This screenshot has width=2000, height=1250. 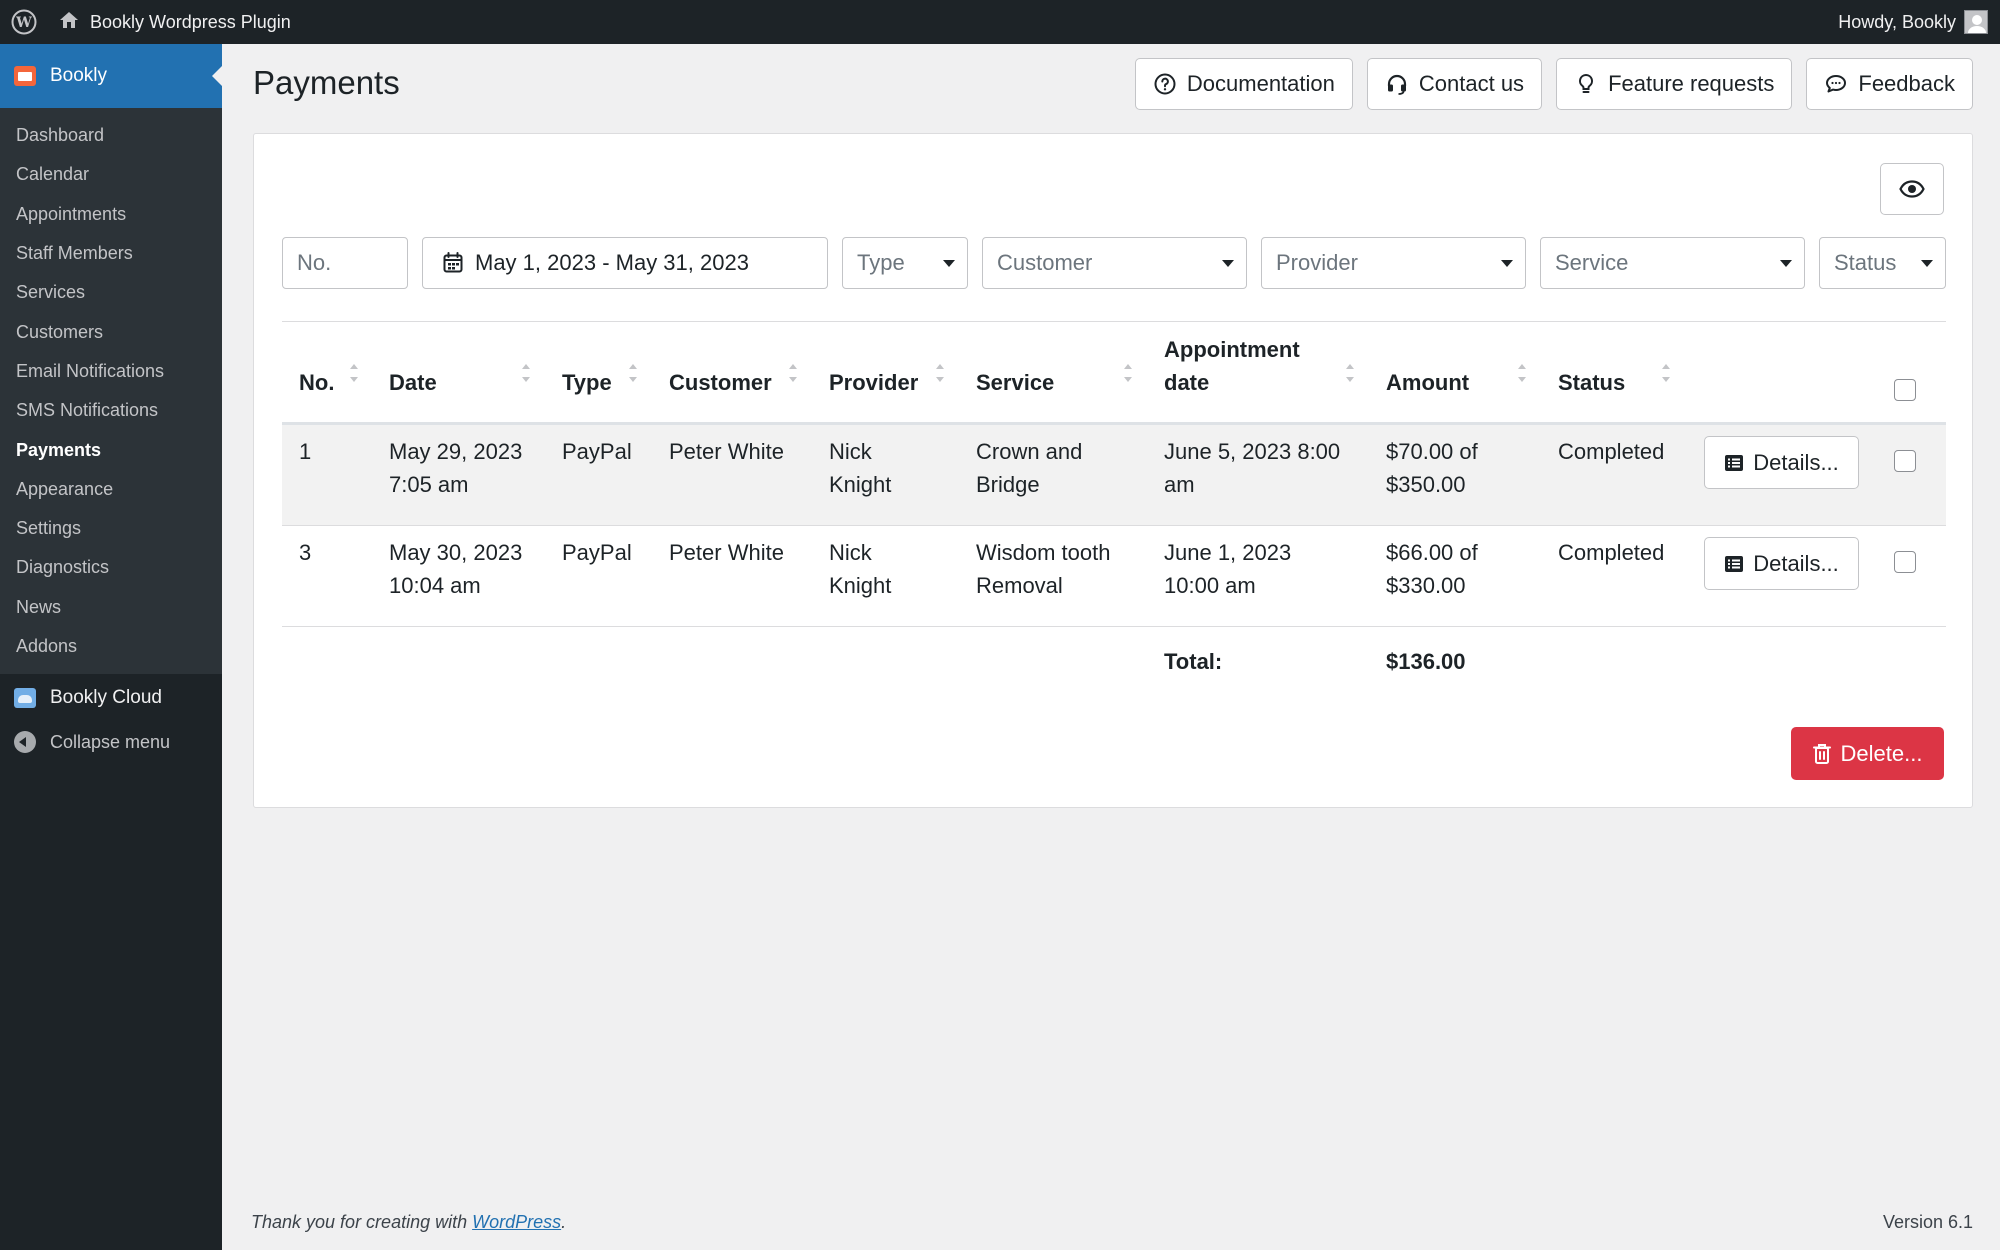 What do you see at coordinates (345, 263) in the screenshot?
I see `number-filter-input: No.` at bounding box center [345, 263].